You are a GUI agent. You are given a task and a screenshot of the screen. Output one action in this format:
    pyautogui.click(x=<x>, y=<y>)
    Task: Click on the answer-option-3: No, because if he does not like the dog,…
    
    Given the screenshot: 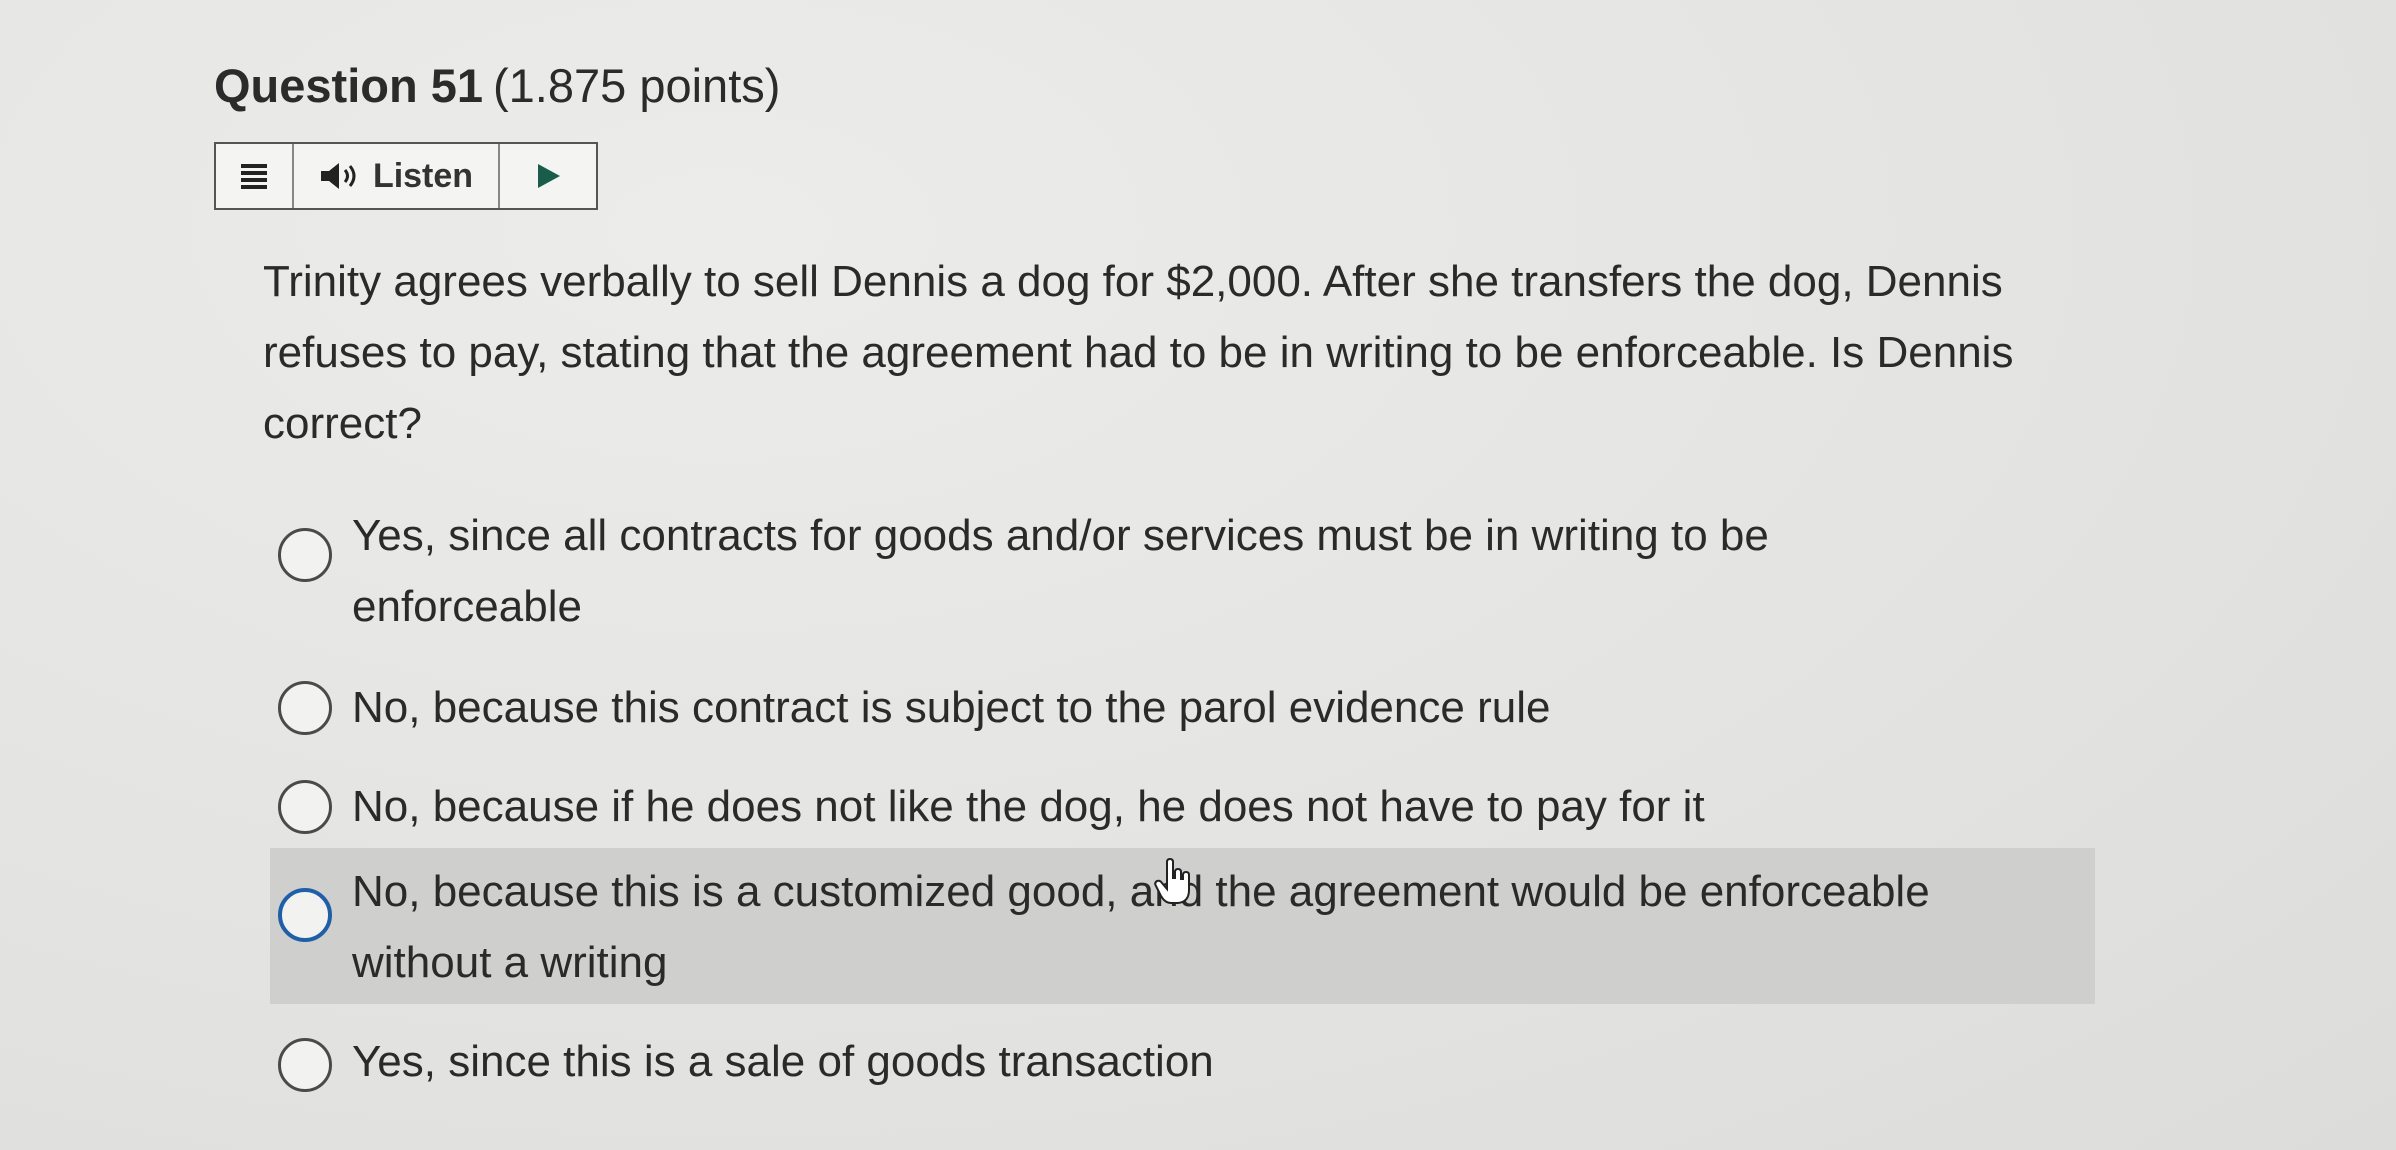 What is the action you would take?
    pyautogui.click(x=1182, y=807)
    